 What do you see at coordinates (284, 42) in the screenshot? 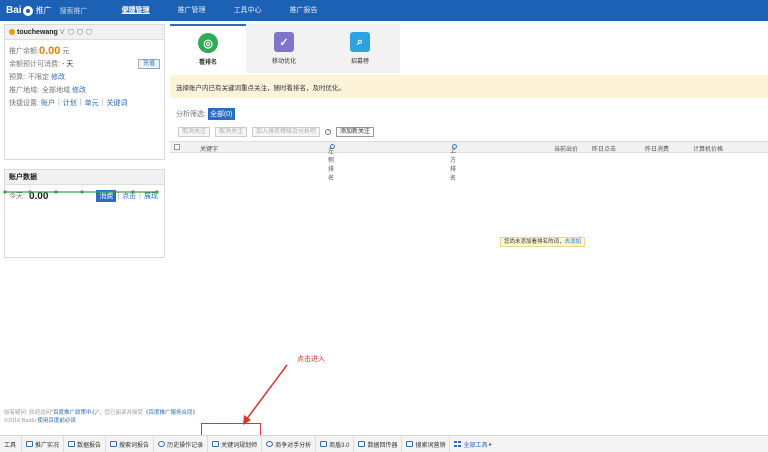
I see `mobile-check-icon: ✓` at bounding box center [284, 42].